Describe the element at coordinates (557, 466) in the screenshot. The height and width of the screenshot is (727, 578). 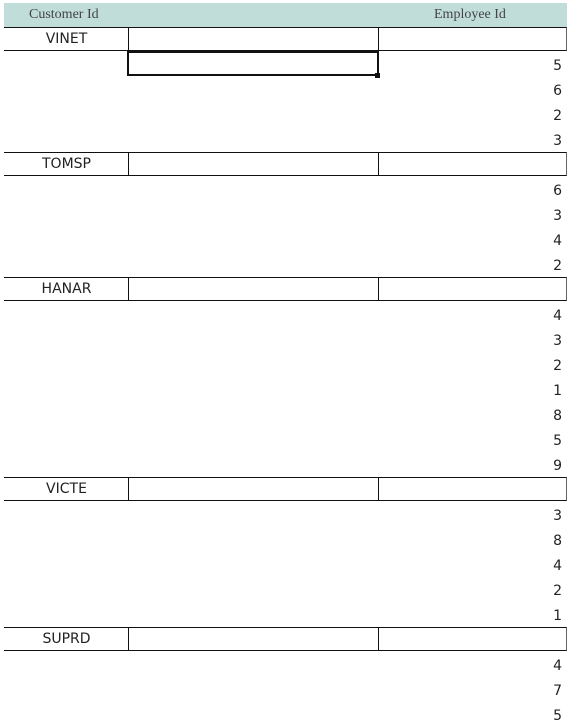
I see `employee-id-cell: 9` at that location.